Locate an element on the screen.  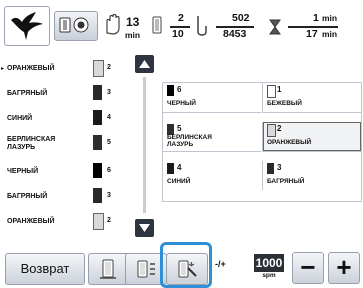
thread-list-scrollbar is located at coordinates (145, 146).